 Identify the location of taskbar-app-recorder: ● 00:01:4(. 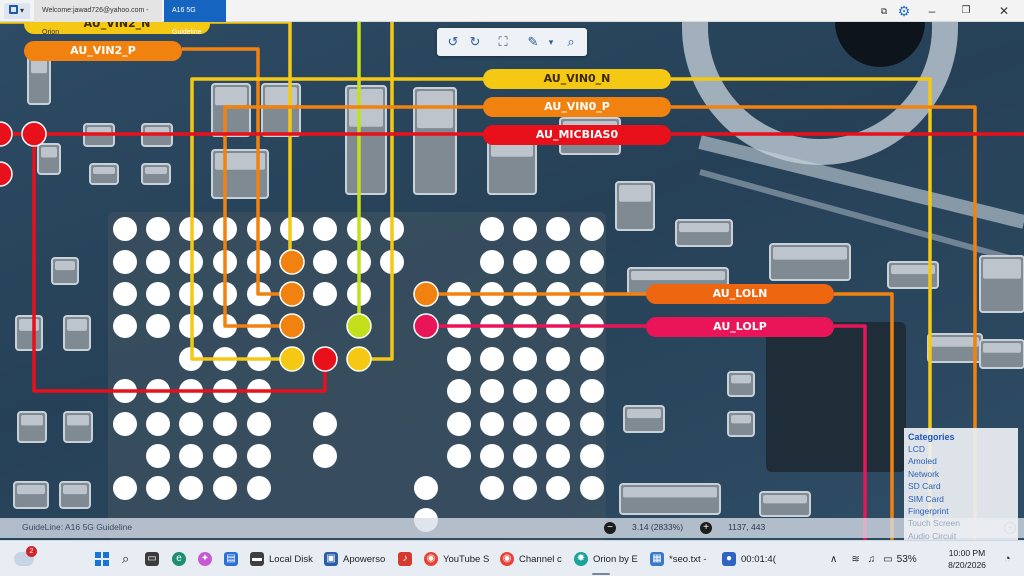
(749, 558).